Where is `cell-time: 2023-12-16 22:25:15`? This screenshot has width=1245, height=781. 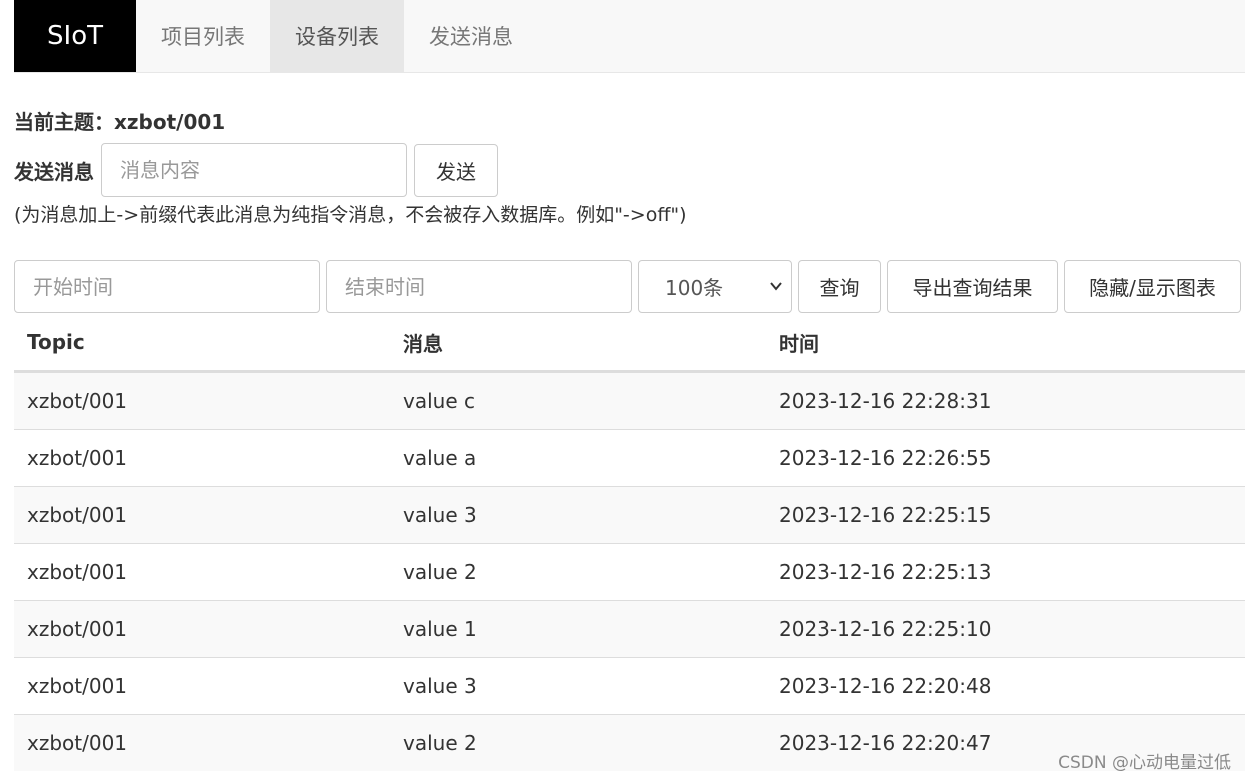
cell-time: 2023-12-16 22:25:15 is located at coordinates (1005, 515).